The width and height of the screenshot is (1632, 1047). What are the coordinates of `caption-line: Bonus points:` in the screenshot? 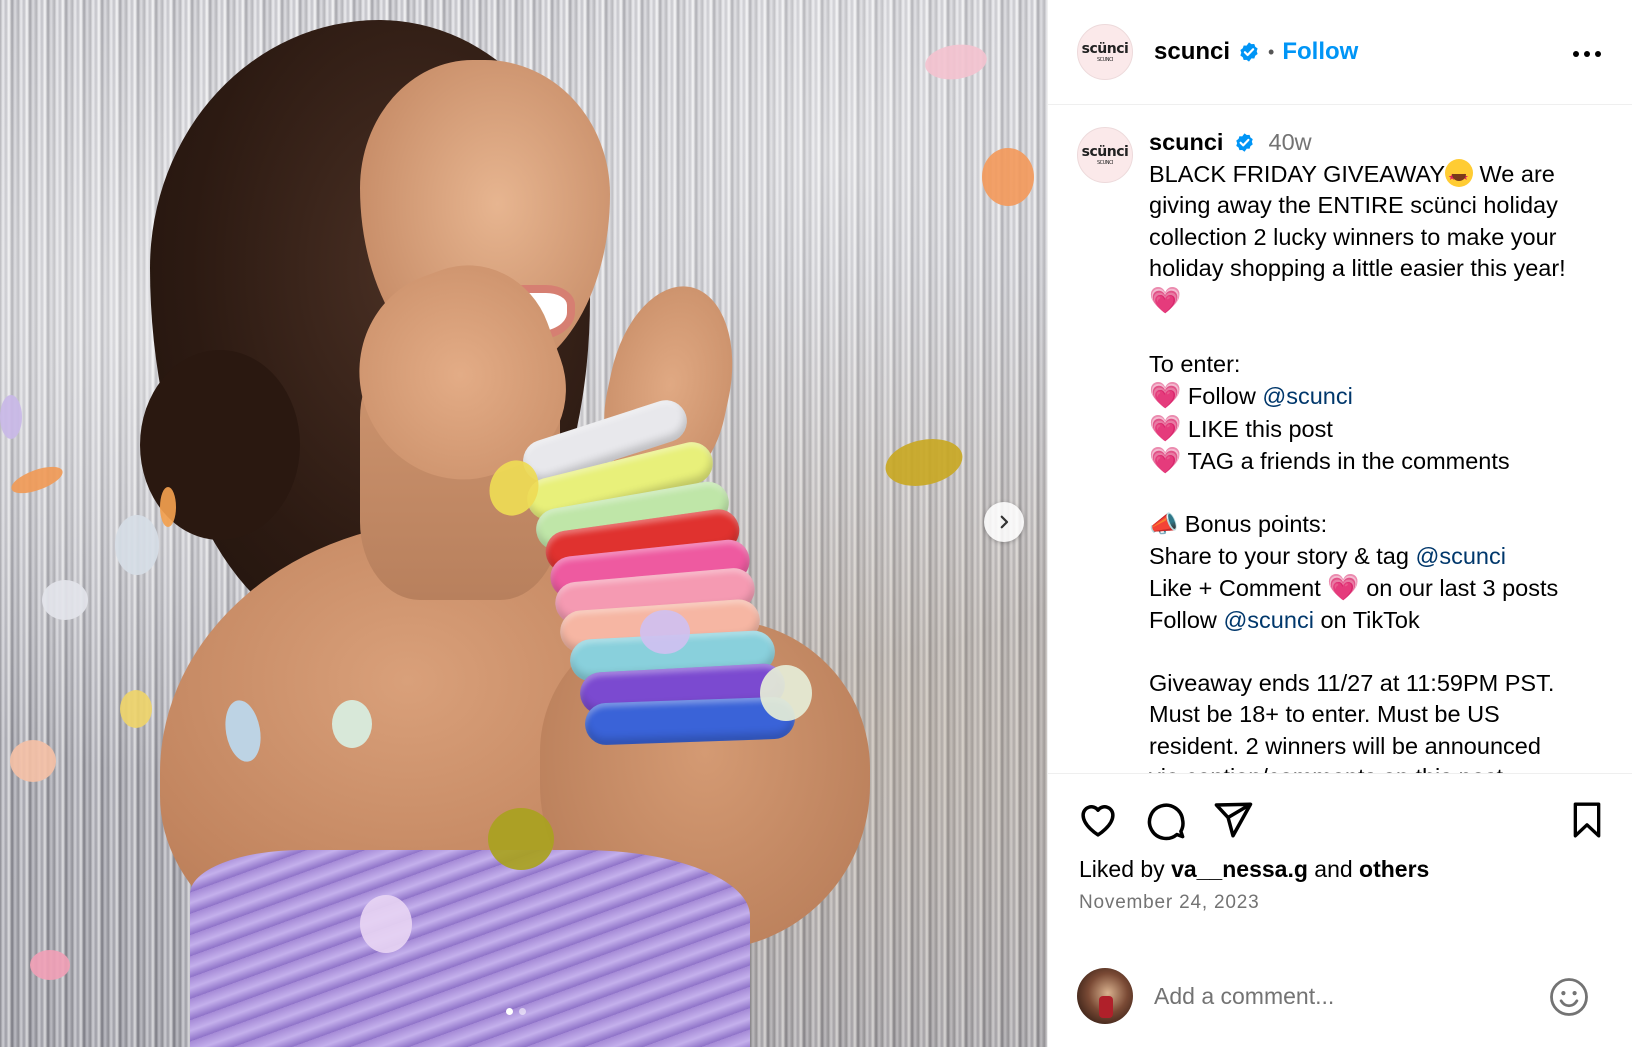 It's located at (1256, 524).